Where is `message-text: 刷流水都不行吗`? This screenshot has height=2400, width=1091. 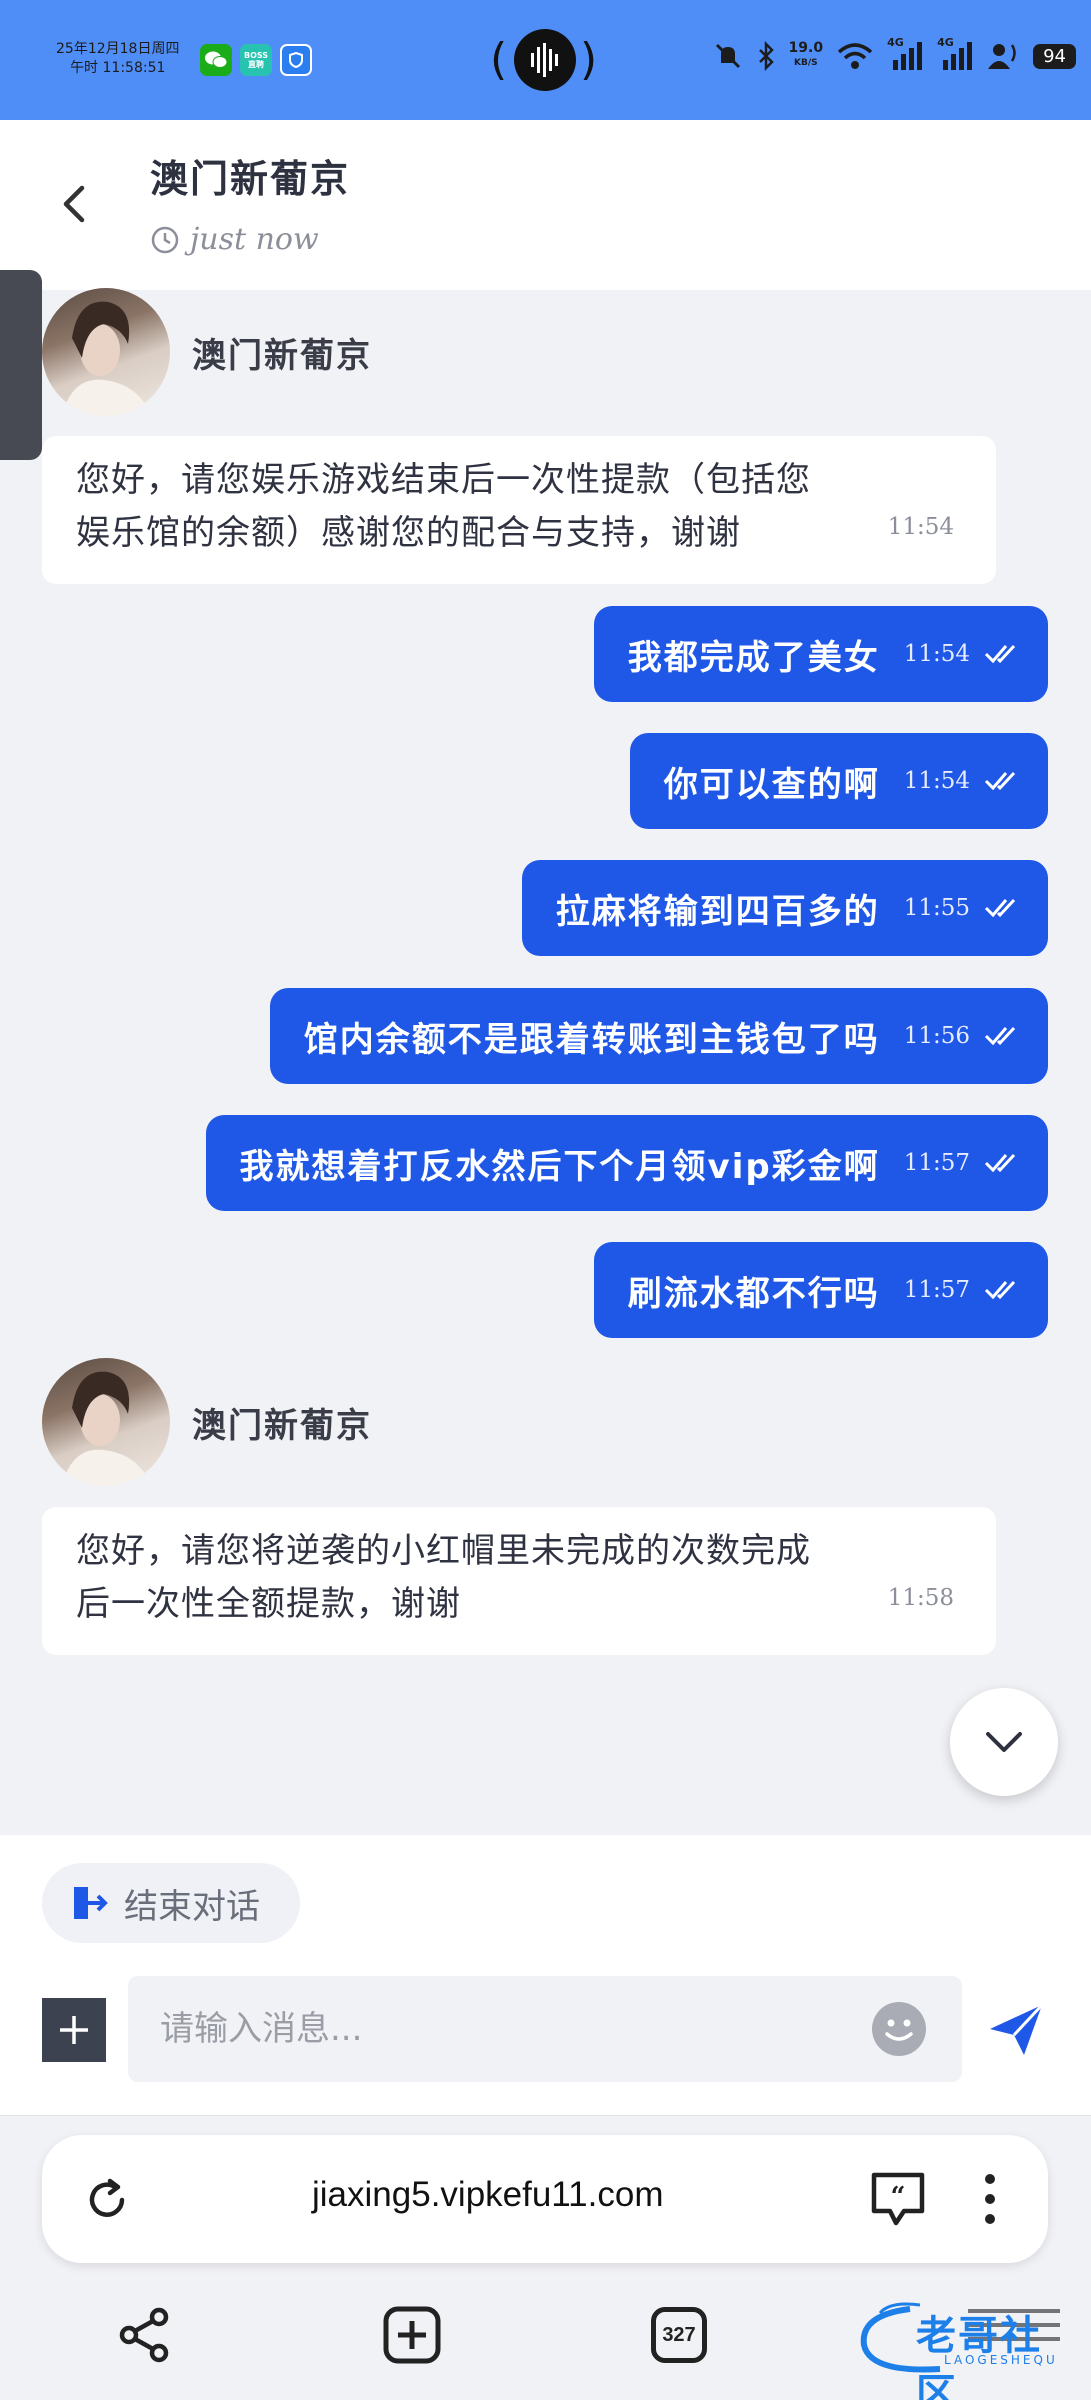
message-text: 刷流水都不行吗 is located at coordinates (753, 1293).